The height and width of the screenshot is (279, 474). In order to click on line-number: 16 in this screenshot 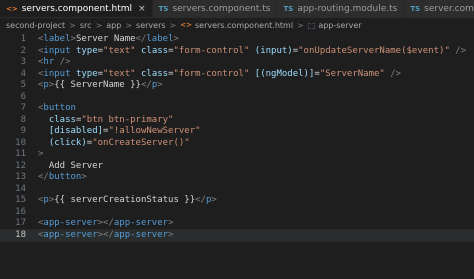, I will do `click(20, 211)`.